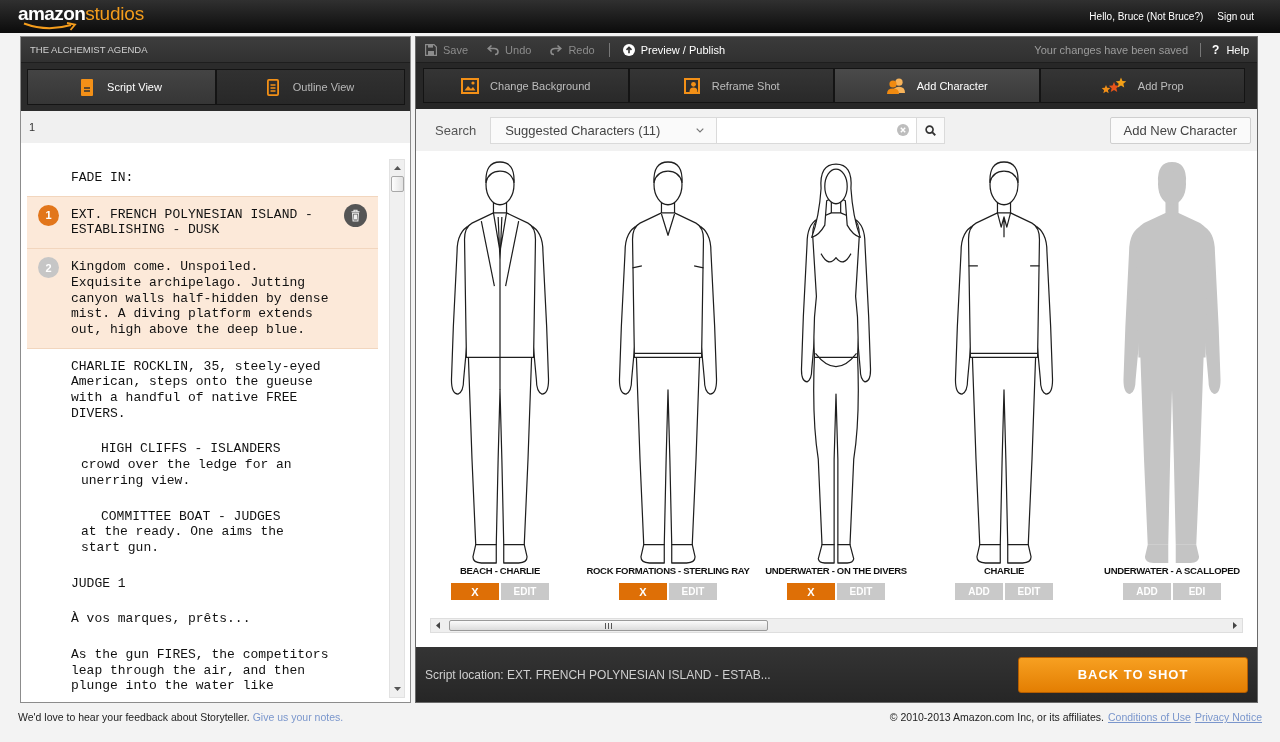 Image resolution: width=1280 pixels, height=742 pixels. Describe the element at coordinates (397, 168) in the screenshot. I see `scroll-up-icon` at that location.